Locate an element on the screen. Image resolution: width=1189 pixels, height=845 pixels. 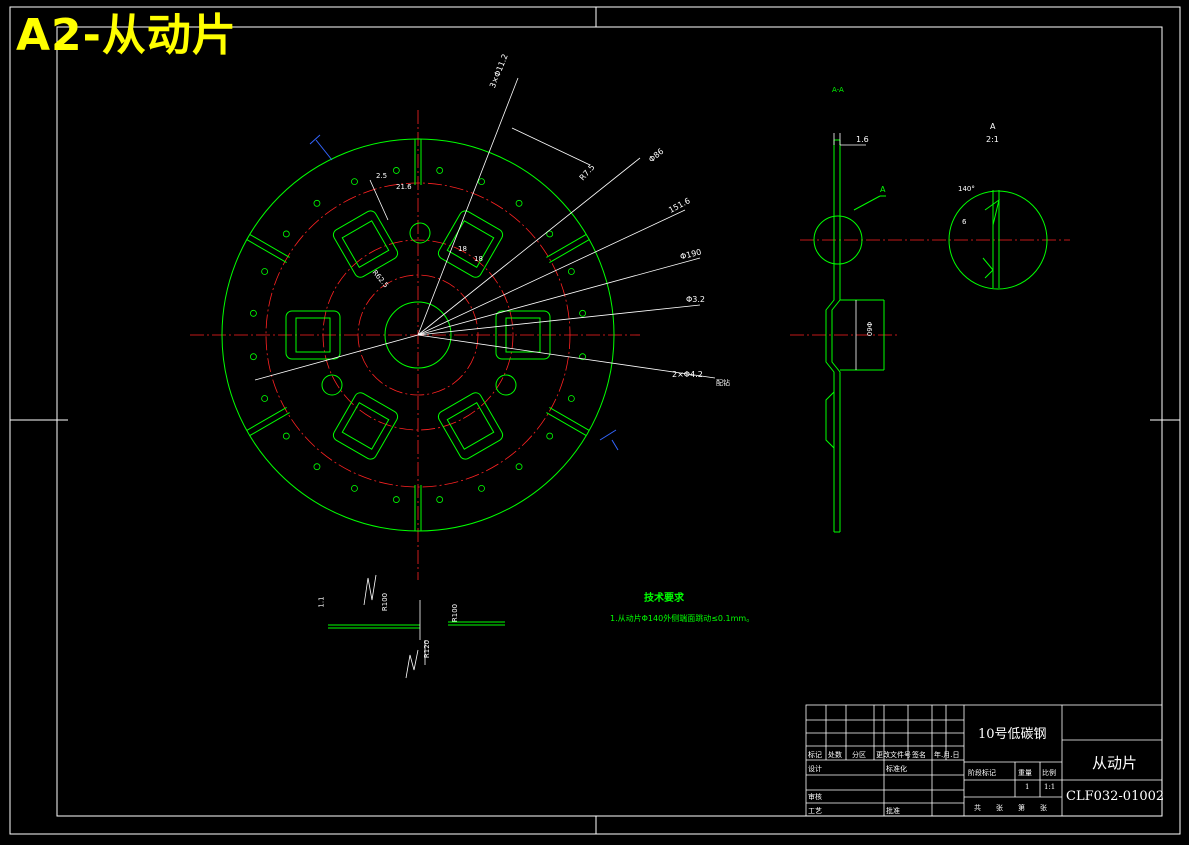
weight-value: 1 is located at coordinates (1027, 787).